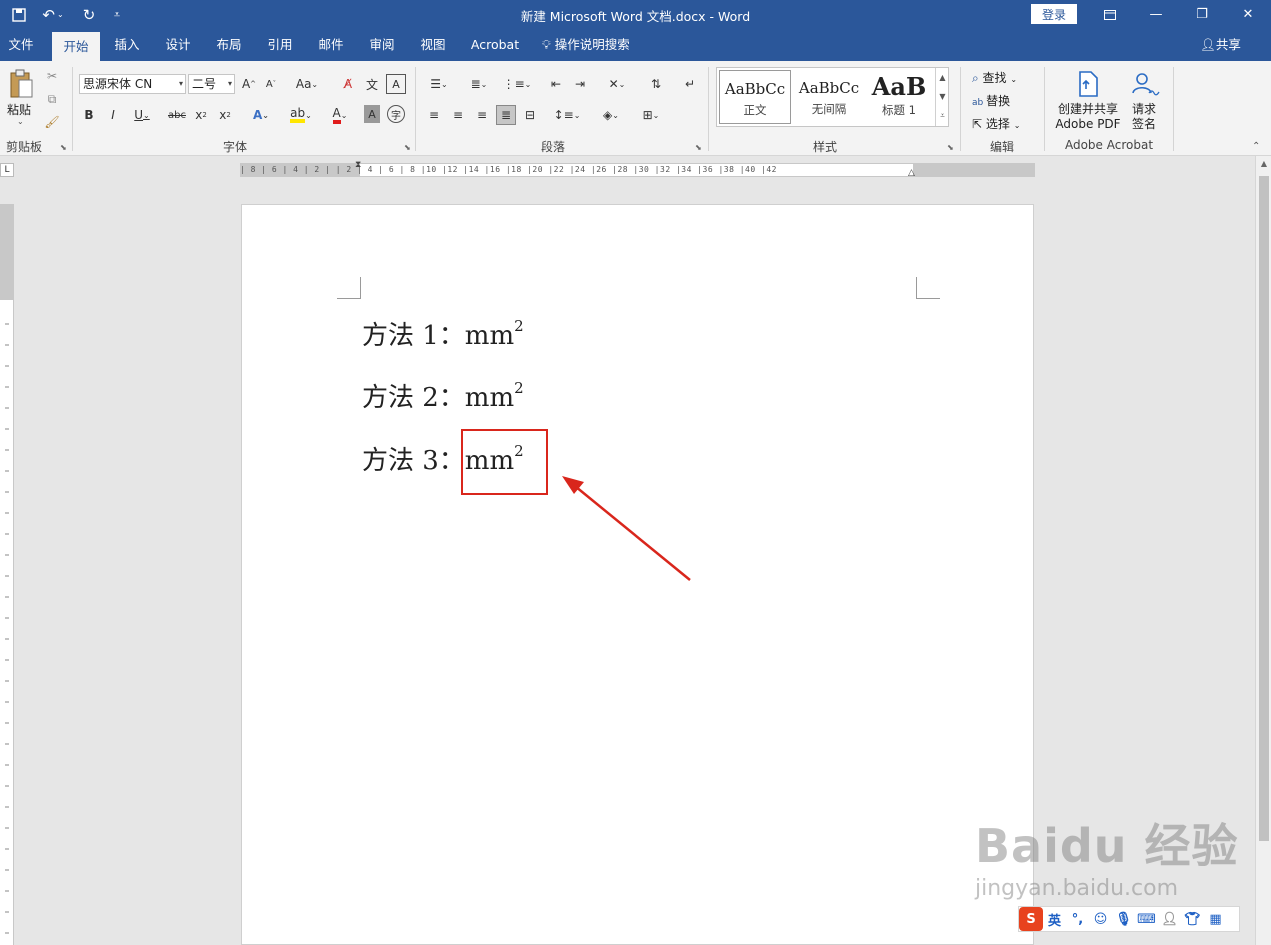 Image resolution: width=1271 pixels, height=945 pixels. Describe the element at coordinates (89, 115) in the screenshot. I see `bold-icon: B` at that location.